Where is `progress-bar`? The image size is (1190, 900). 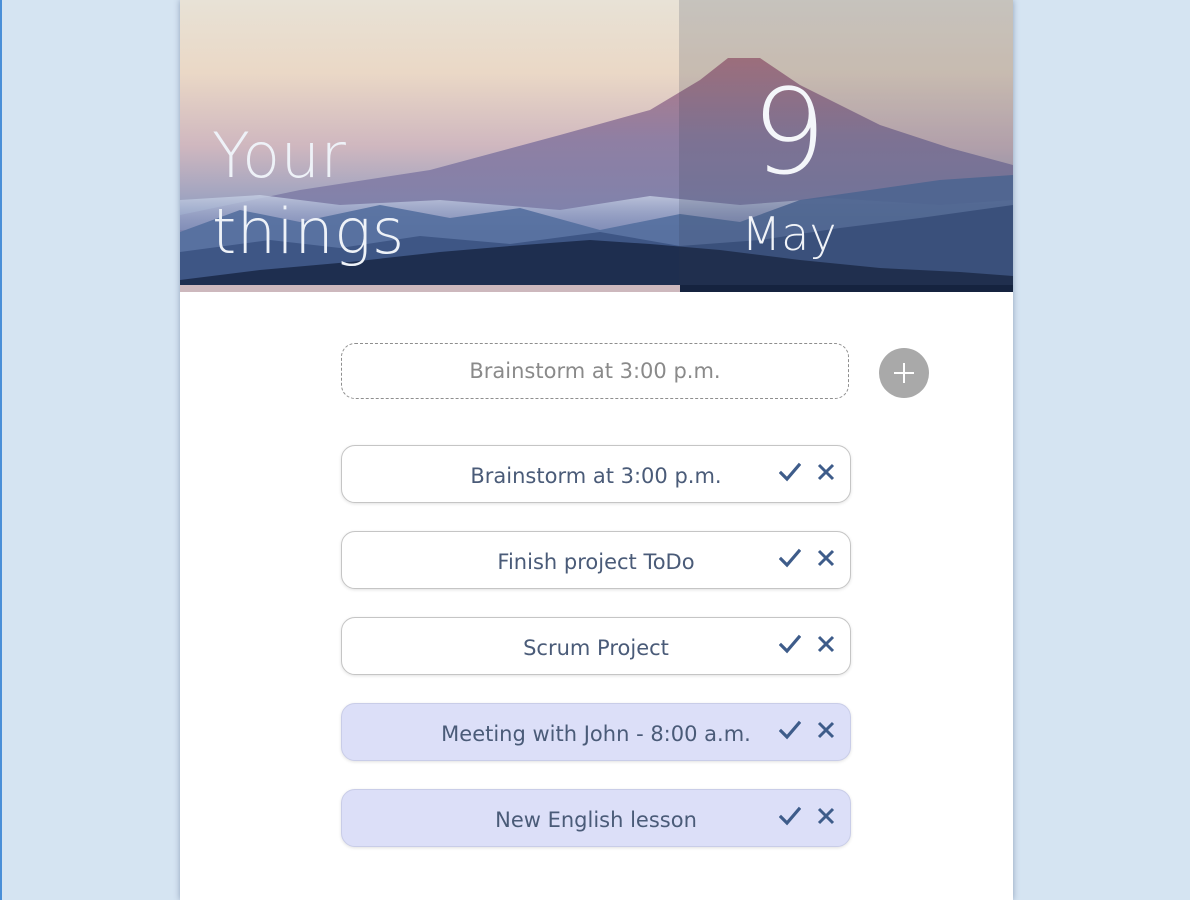 progress-bar is located at coordinates (596, 288).